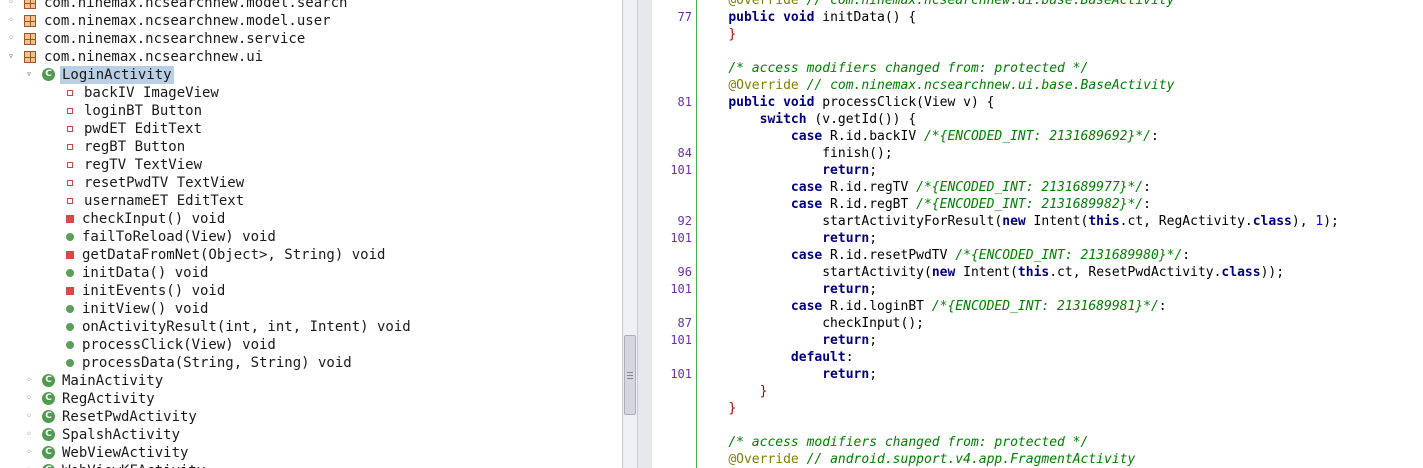  What do you see at coordinates (311, 165) in the screenshot?
I see `tree-item: regTV TextView` at bounding box center [311, 165].